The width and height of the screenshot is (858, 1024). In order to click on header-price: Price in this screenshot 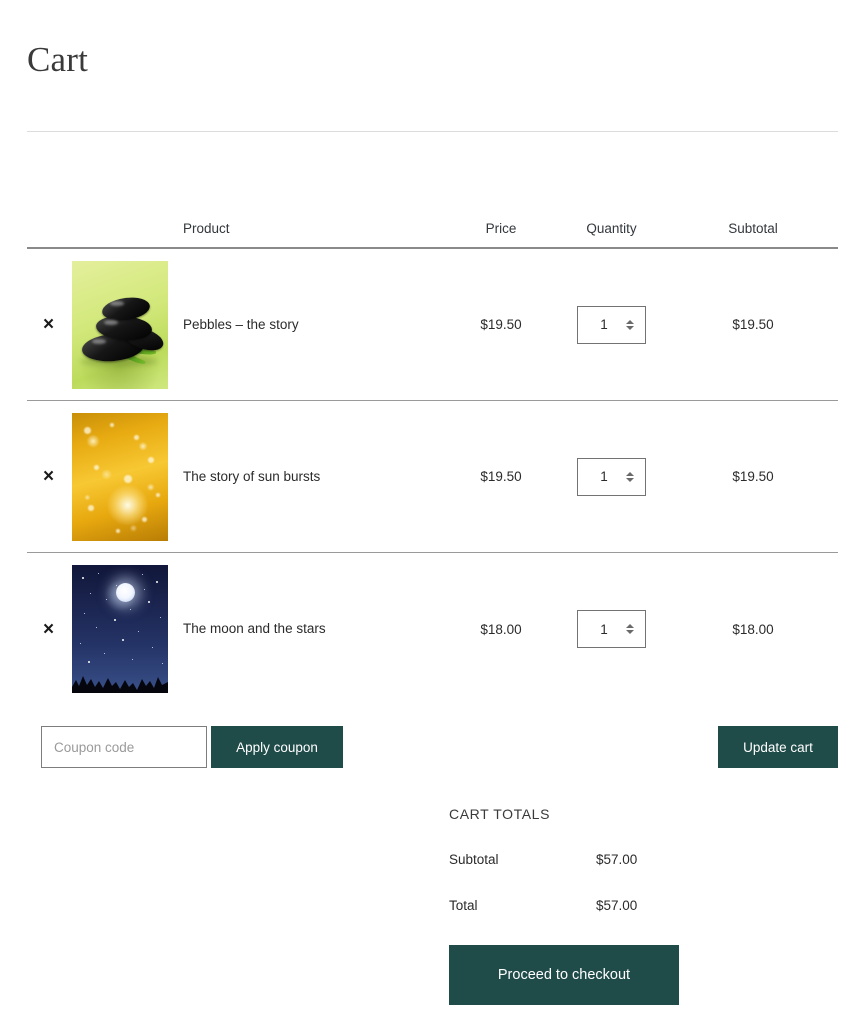, I will do `click(501, 228)`.